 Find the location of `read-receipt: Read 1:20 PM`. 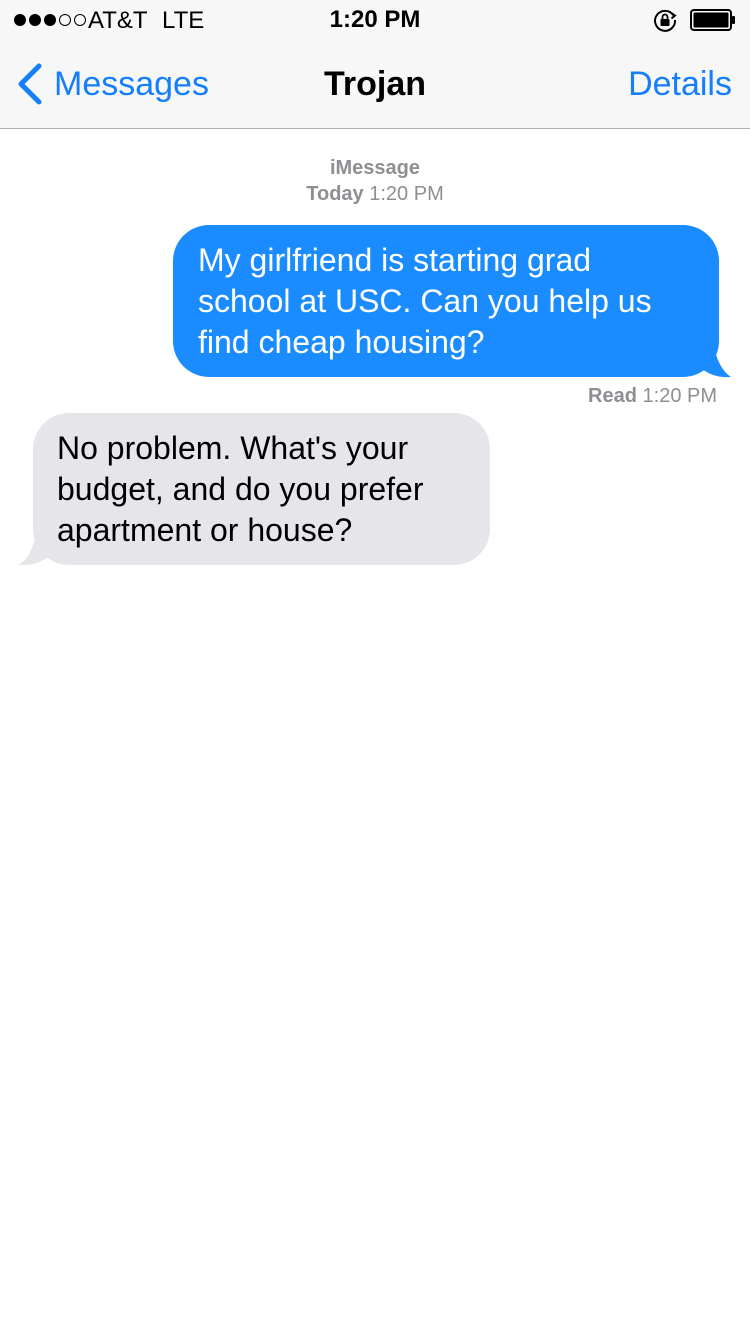

read-receipt: Read 1:20 PM is located at coordinates (652, 396).